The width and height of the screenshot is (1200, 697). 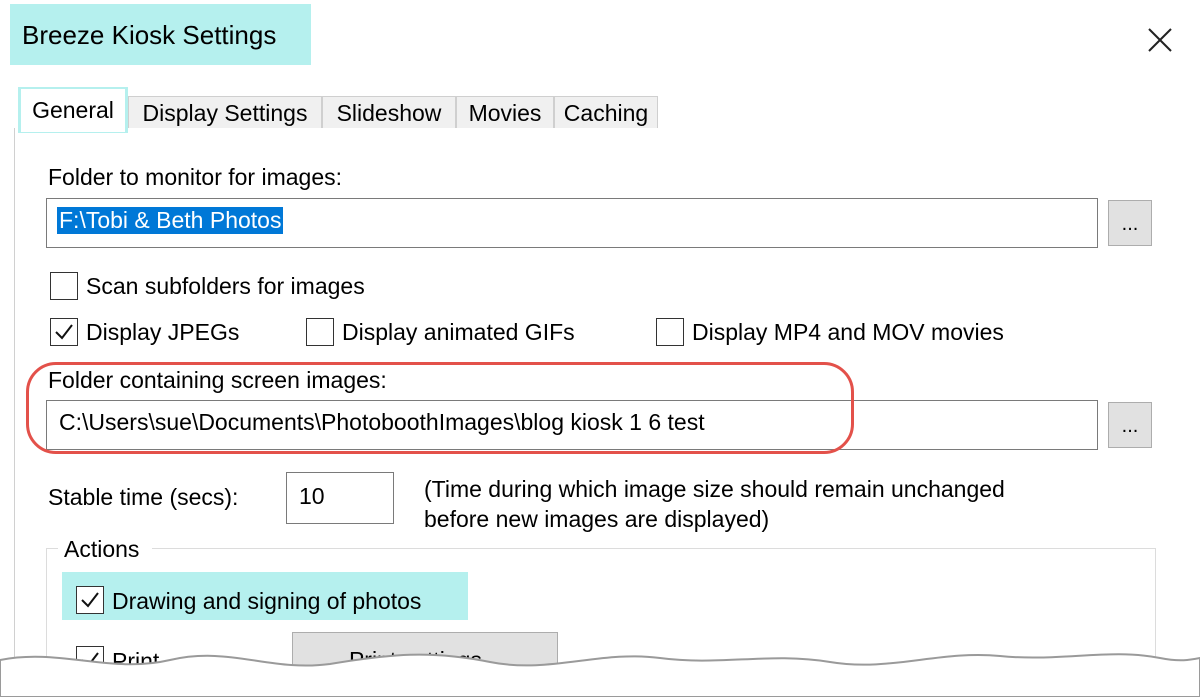 What do you see at coordinates (143, 497) in the screenshot?
I see `stable-time-label: Stable time (secs):` at bounding box center [143, 497].